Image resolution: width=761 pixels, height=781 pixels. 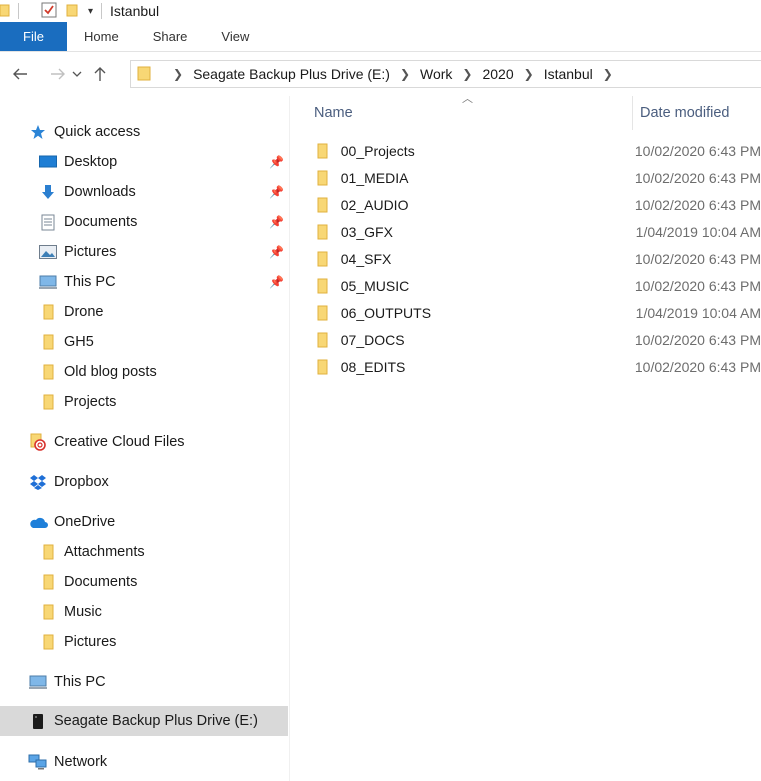 What do you see at coordinates (163, 192) in the screenshot?
I see `nav-item-downloads: Downloads 📌` at bounding box center [163, 192].